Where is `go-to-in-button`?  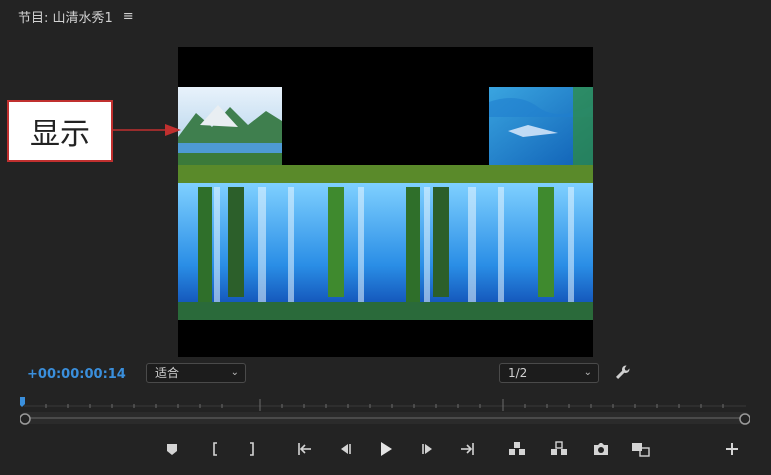 go-to-in-button is located at coordinates (305, 449).